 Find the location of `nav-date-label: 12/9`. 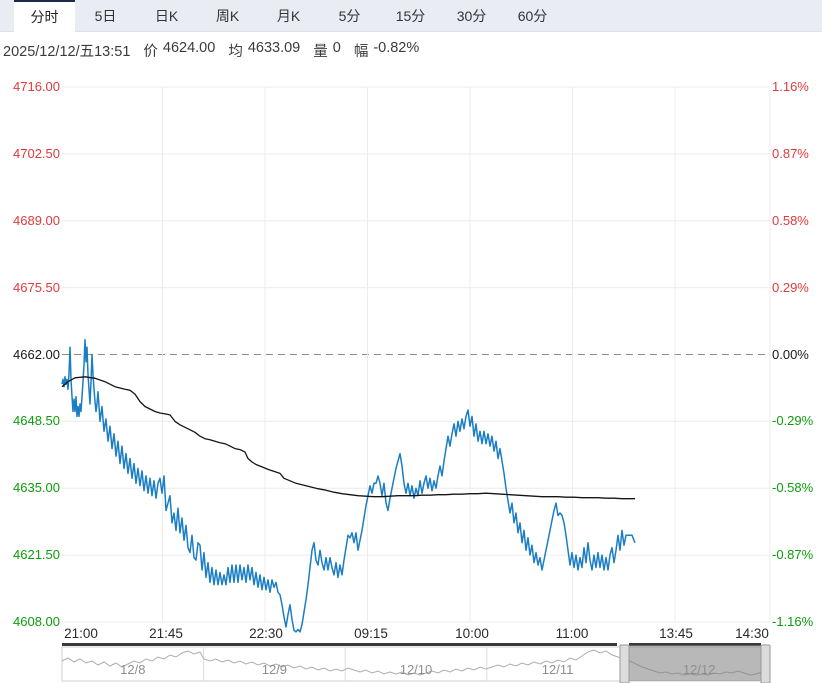

nav-date-label: 12/9 is located at coordinates (274, 669).